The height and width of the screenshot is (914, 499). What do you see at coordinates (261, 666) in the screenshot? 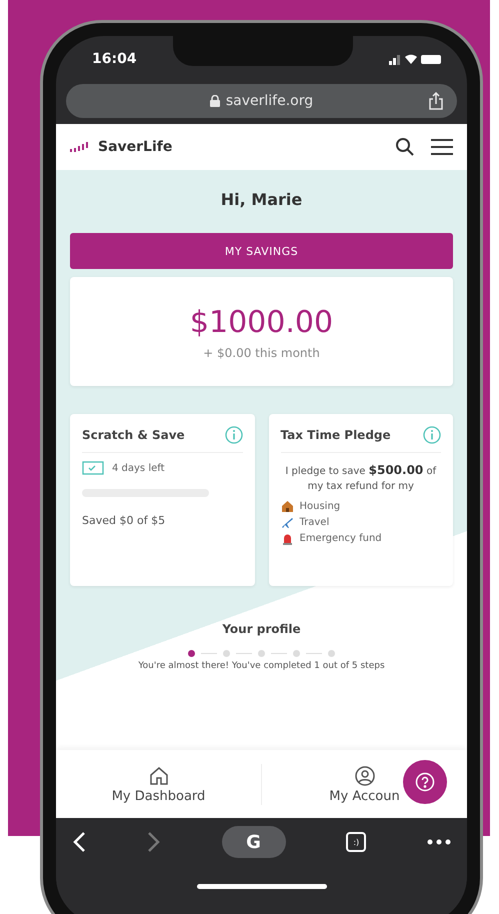
I see `profile-message: You're almost there! You've completed 1 out of 5 steps` at bounding box center [261, 666].